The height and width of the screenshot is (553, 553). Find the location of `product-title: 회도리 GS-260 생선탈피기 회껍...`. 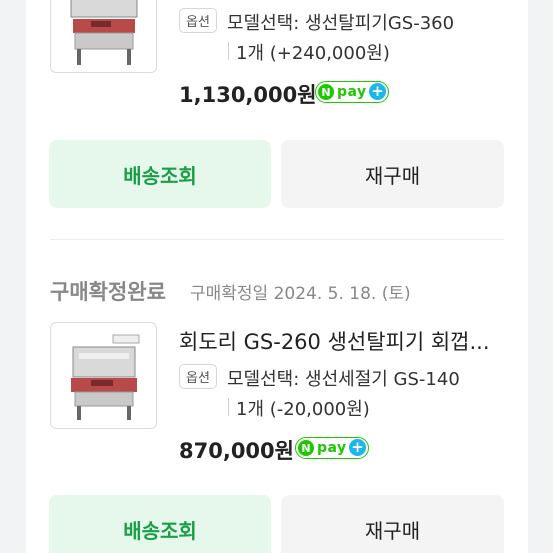

product-title: 회도리 GS-260 생선탈피기 회껍... is located at coordinates (341, 341).